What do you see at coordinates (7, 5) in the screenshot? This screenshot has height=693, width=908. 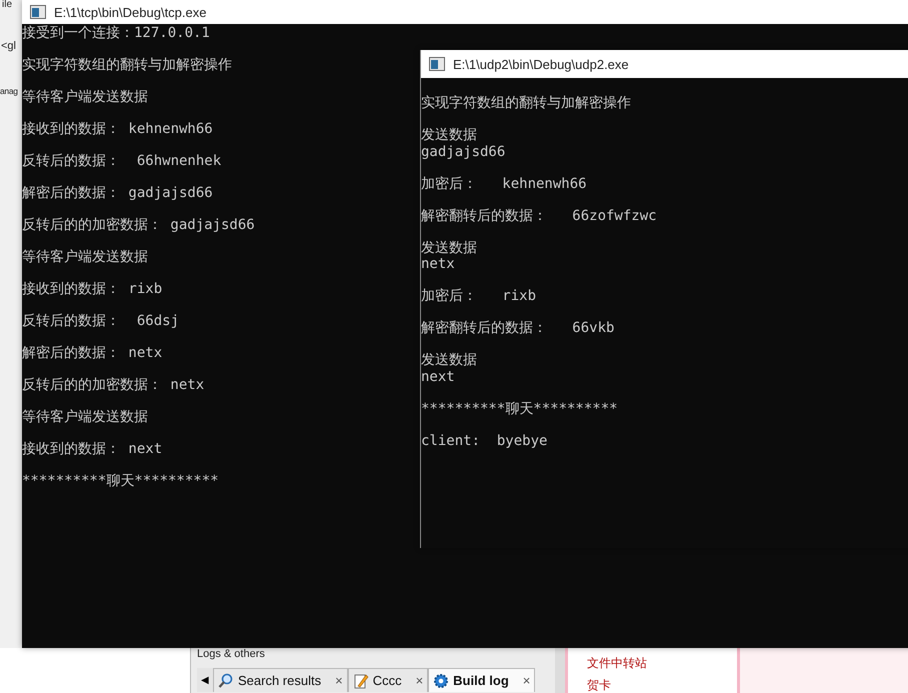 I see `sidebar-fragment: ile` at bounding box center [7, 5].